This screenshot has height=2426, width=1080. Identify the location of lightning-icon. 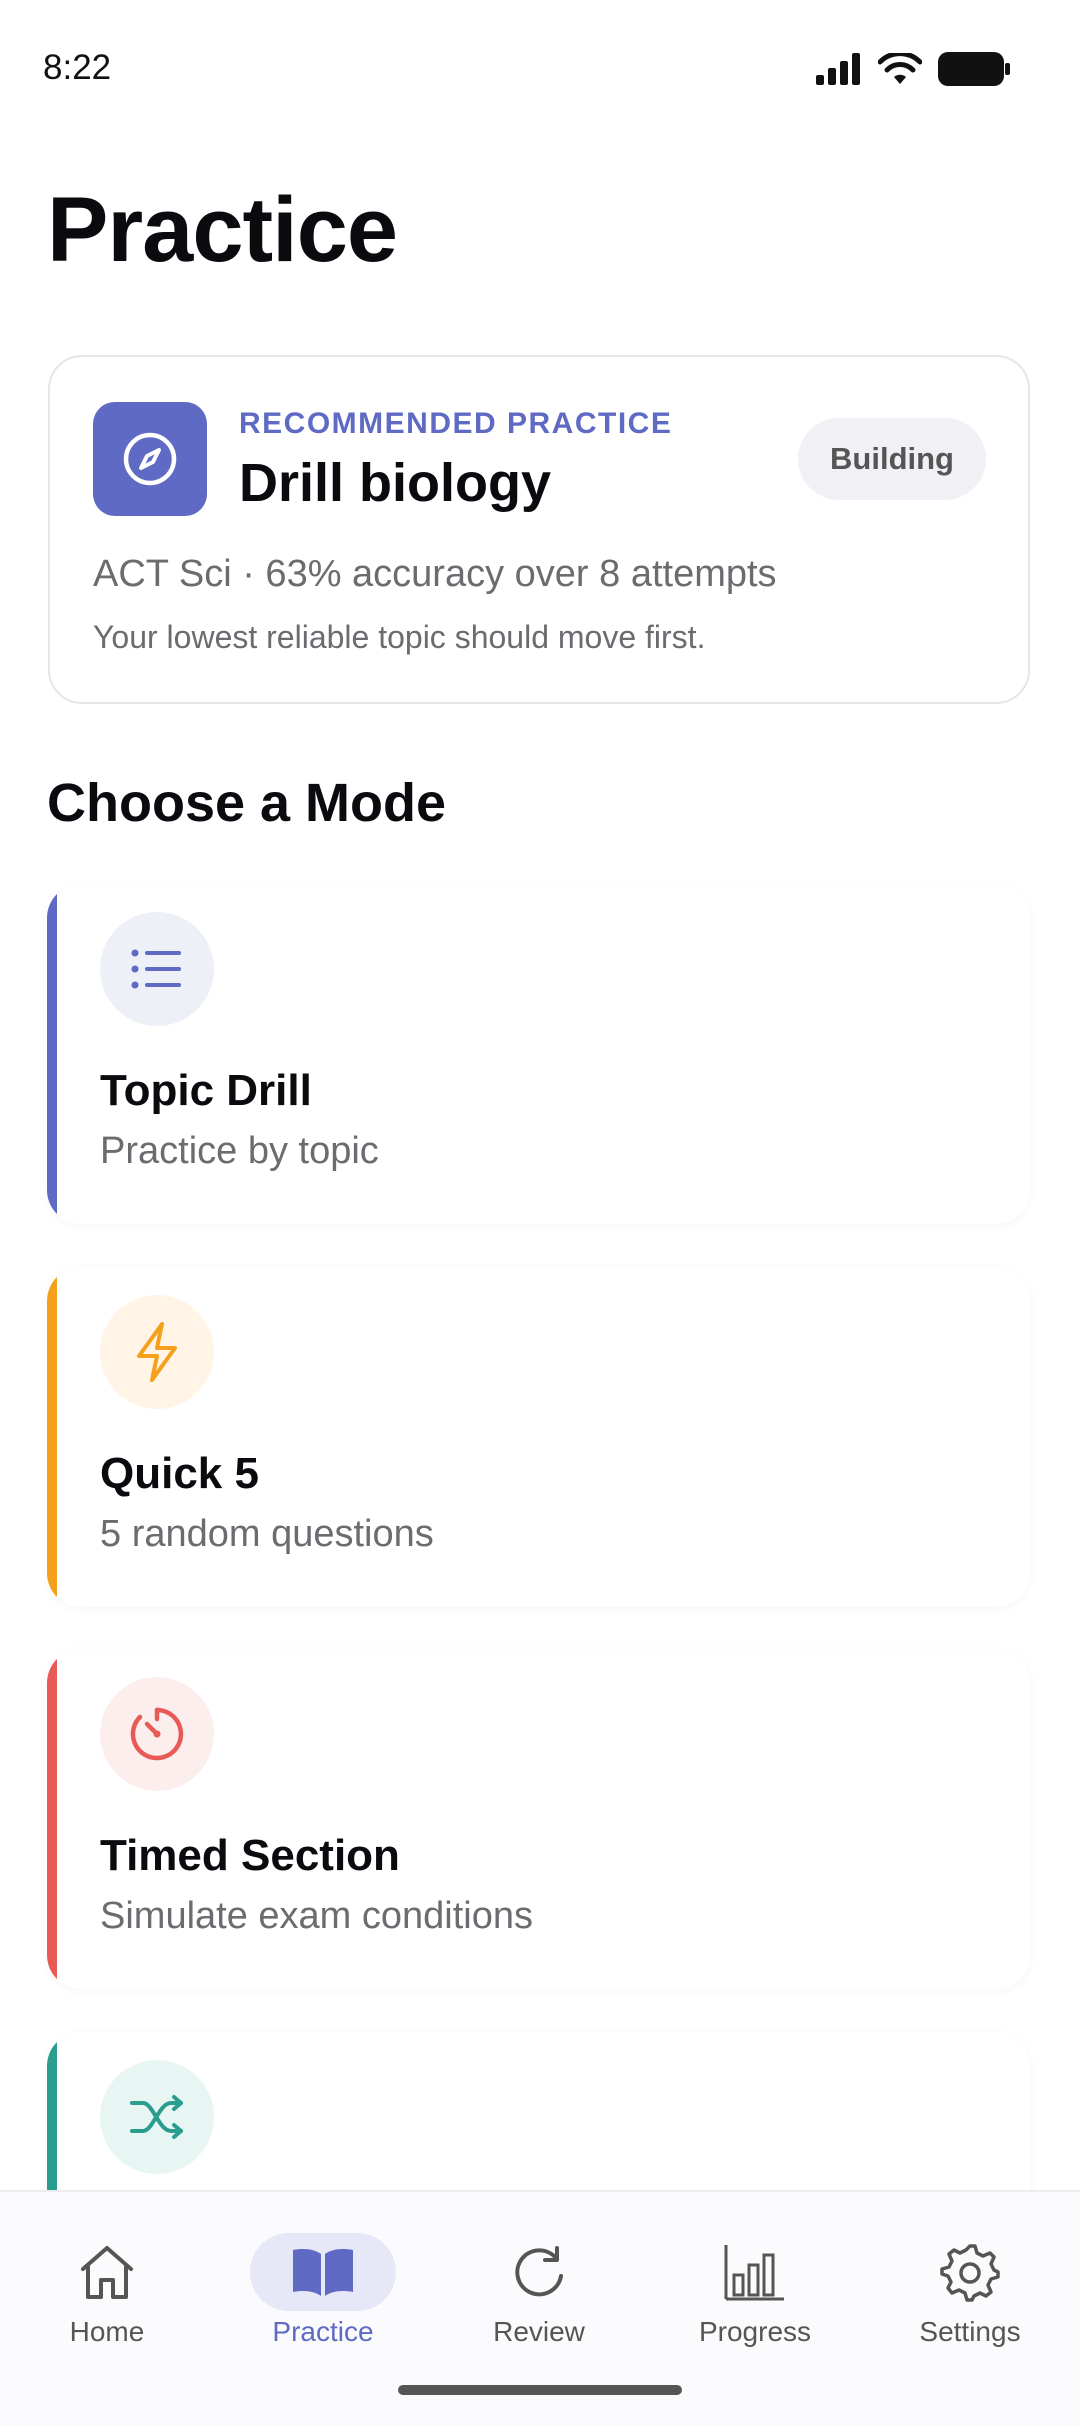
(157, 1352).